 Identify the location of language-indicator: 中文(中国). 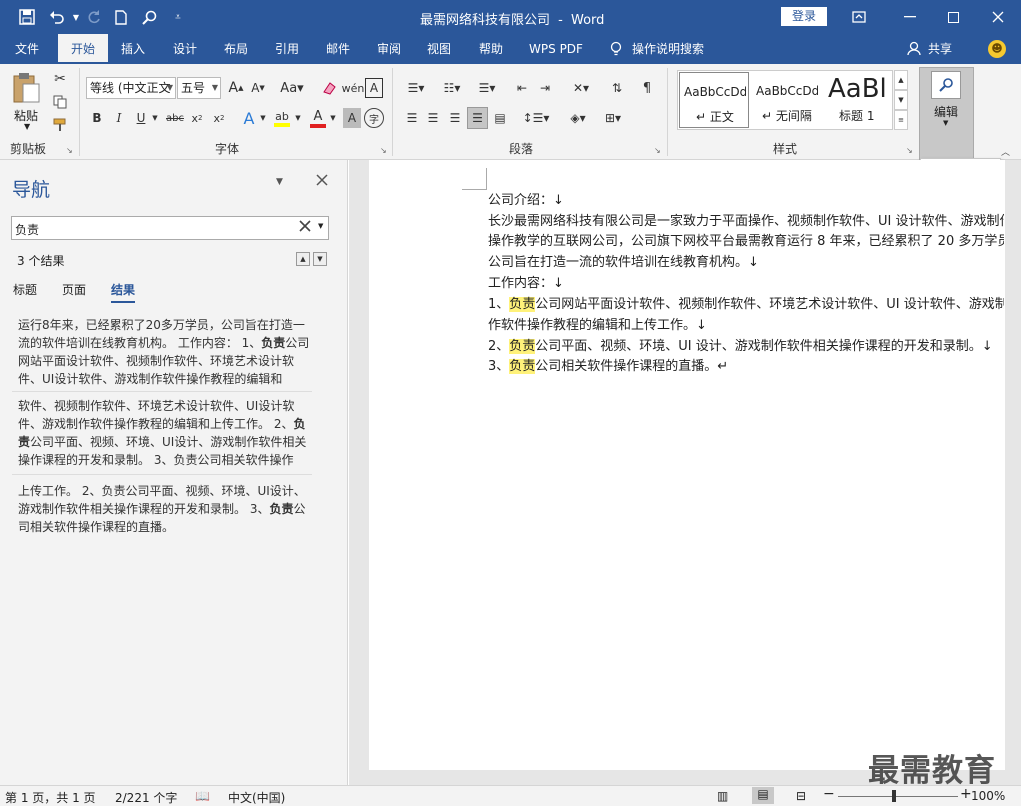
(256, 797).